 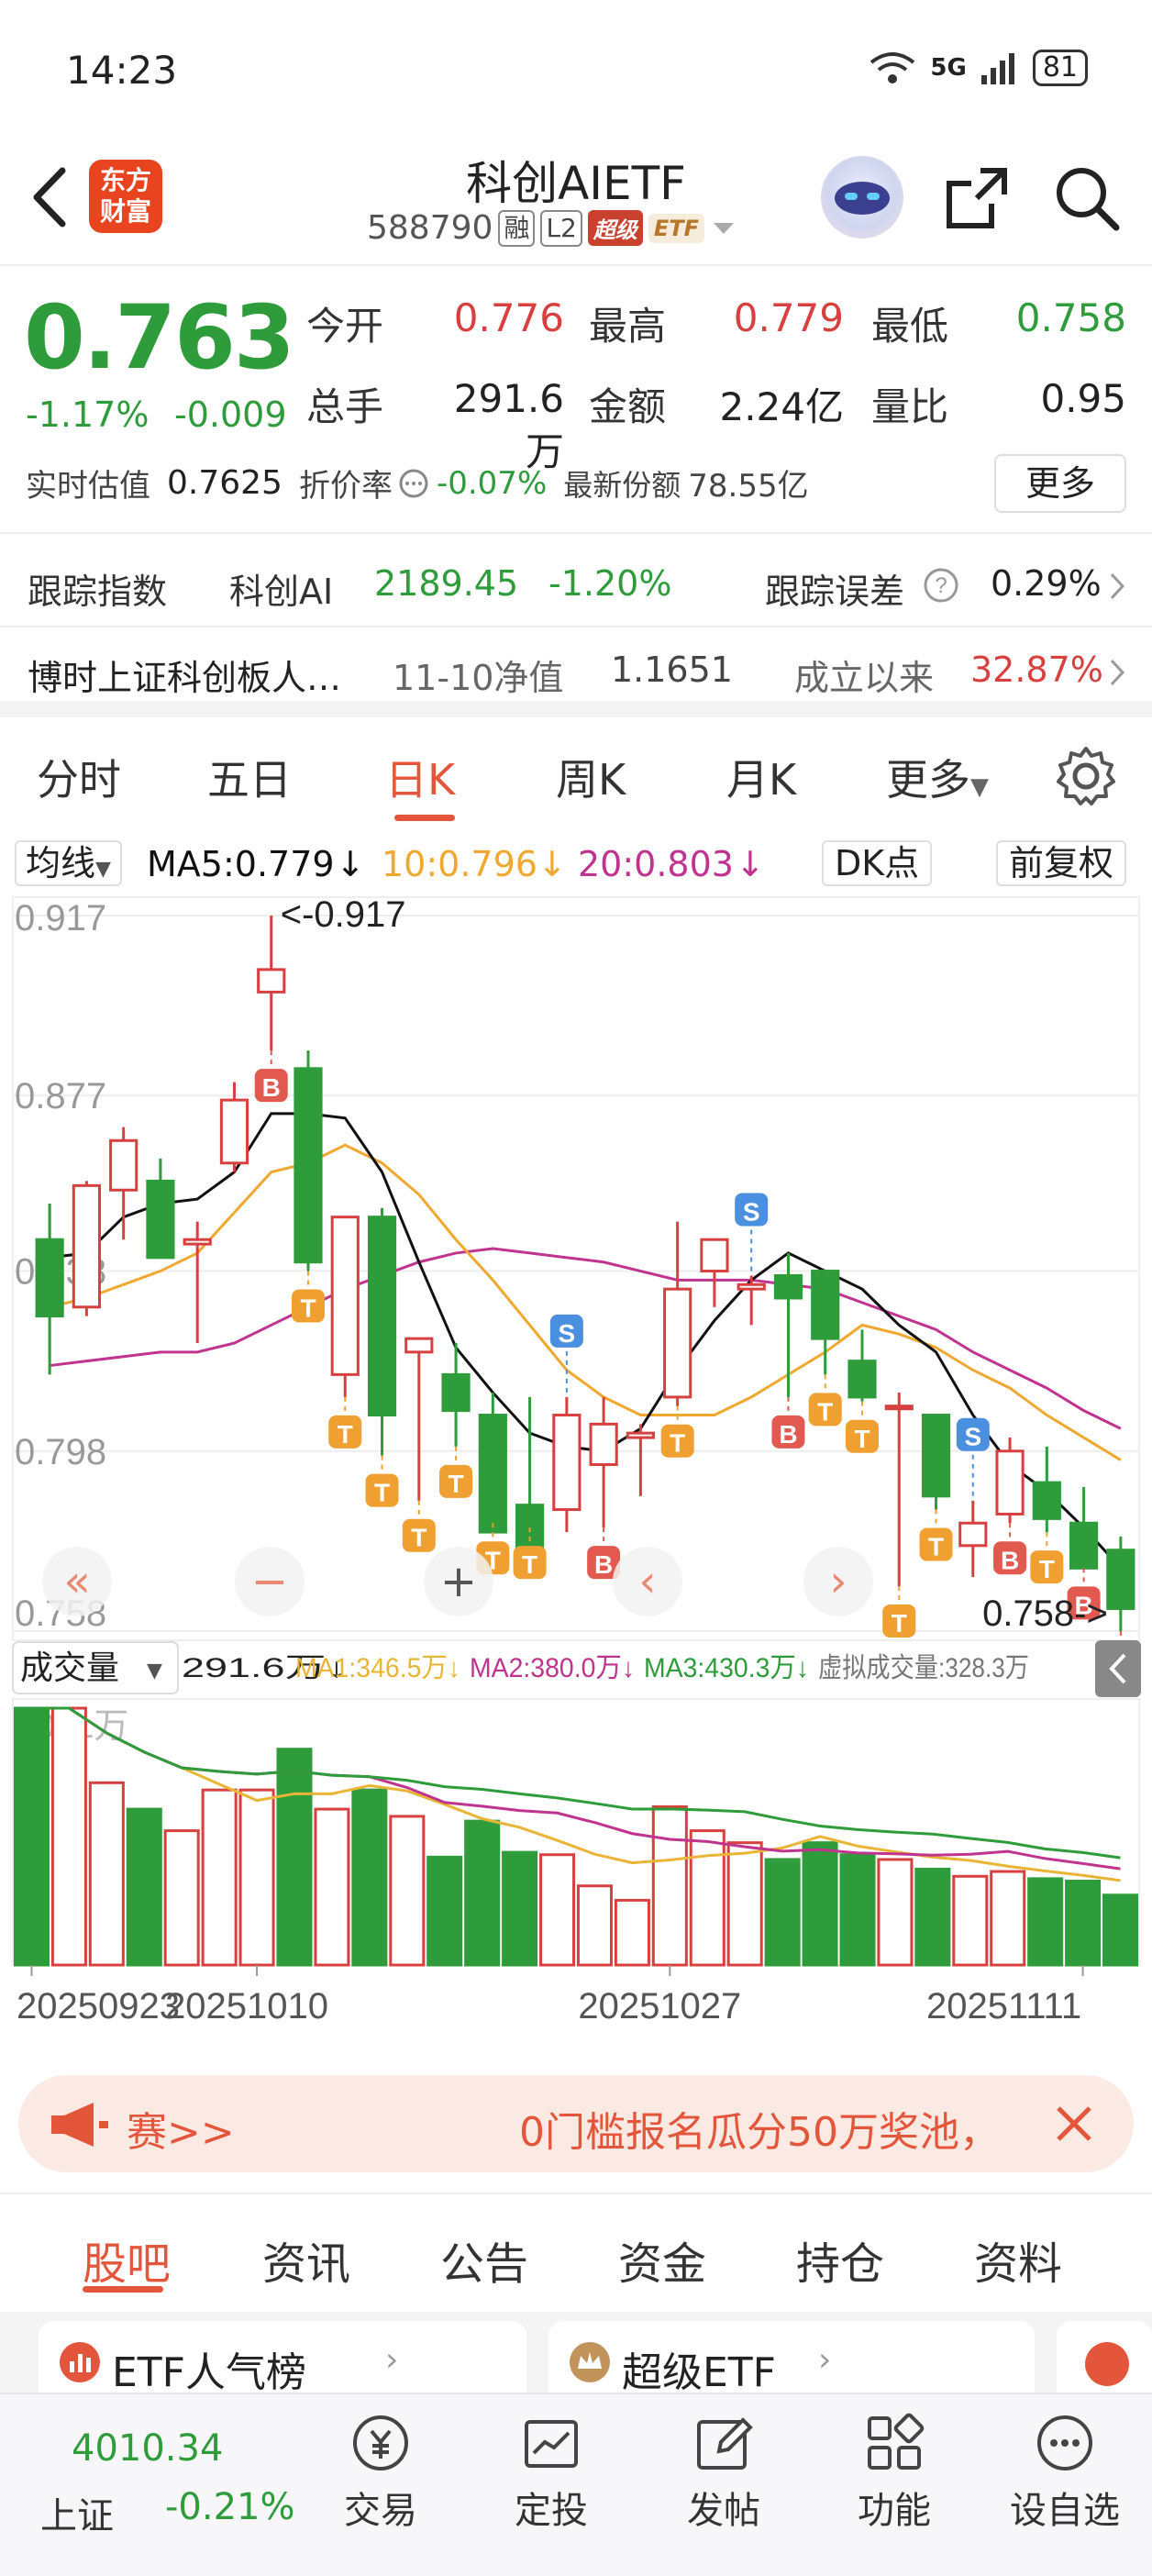 I want to click on tracking-label: 跟踪指数, so click(x=98, y=592).